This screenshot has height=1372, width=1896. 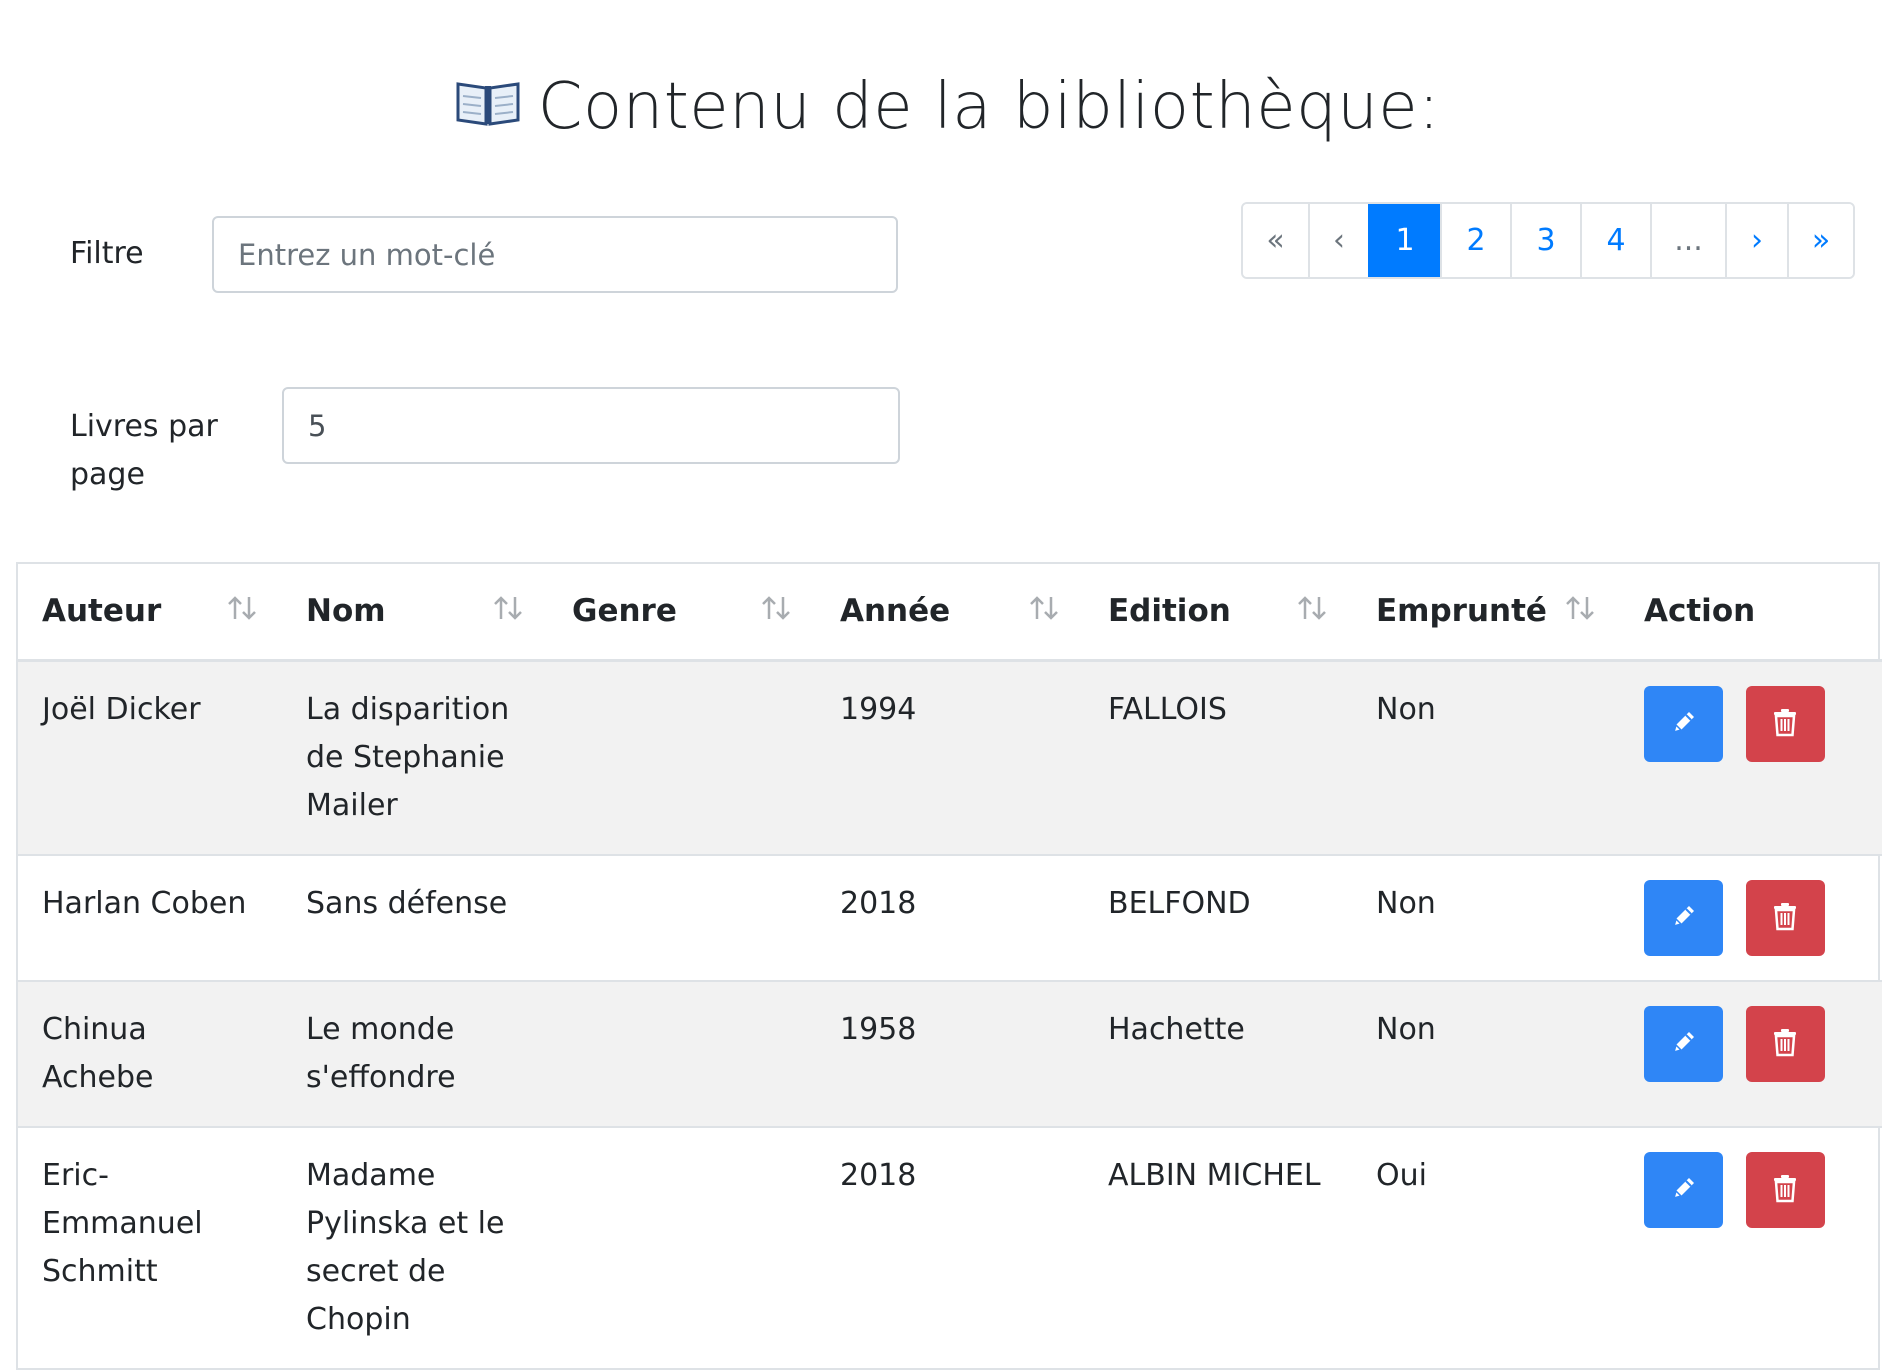 I want to click on page-2-button: 2, so click(x=1475, y=240).